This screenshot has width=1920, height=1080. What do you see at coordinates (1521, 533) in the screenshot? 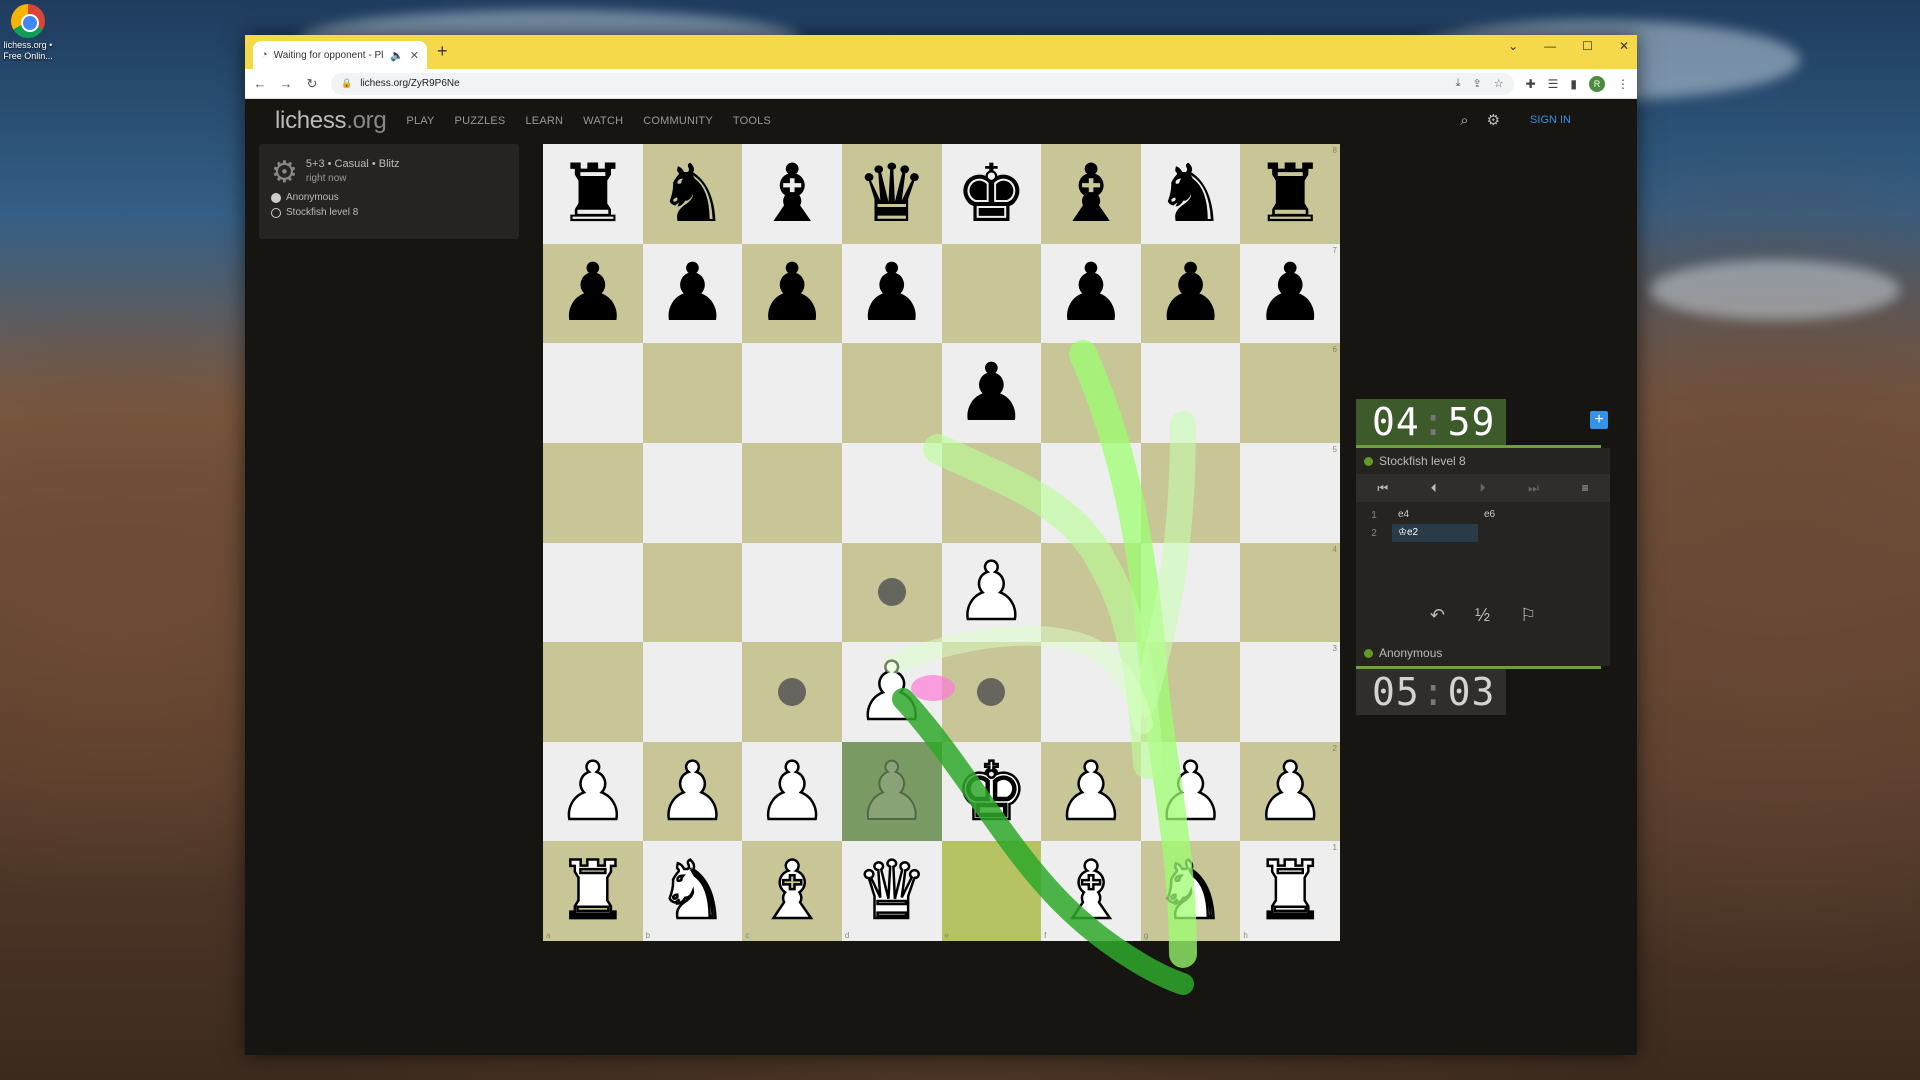
I see `black-move` at bounding box center [1521, 533].